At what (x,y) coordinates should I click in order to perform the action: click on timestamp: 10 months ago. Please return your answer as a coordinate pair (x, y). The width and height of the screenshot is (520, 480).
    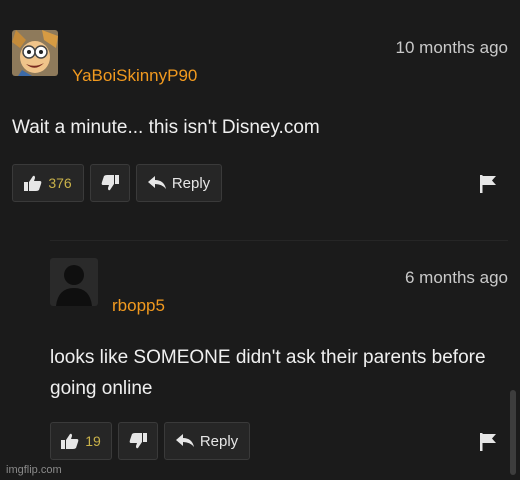
    Looking at the image, I should click on (451, 47).